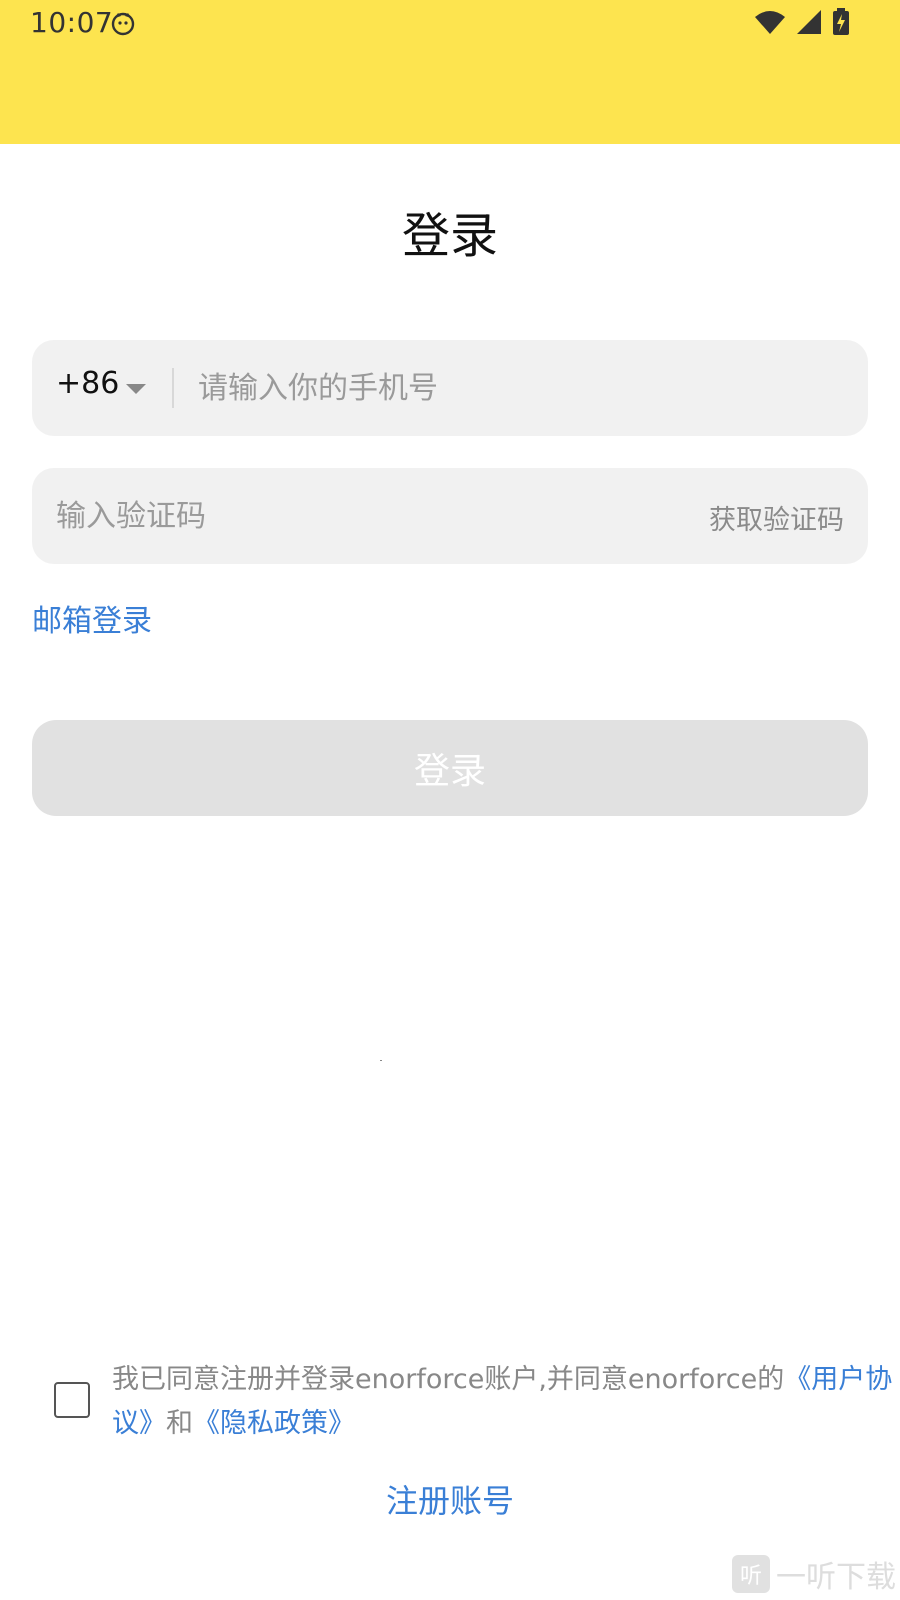 This screenshot has width=900, height=1600. What do you see at coordinates (449, 236) in the screenshot?
I see `page-title: 登录` at bounding box center [449, 236].